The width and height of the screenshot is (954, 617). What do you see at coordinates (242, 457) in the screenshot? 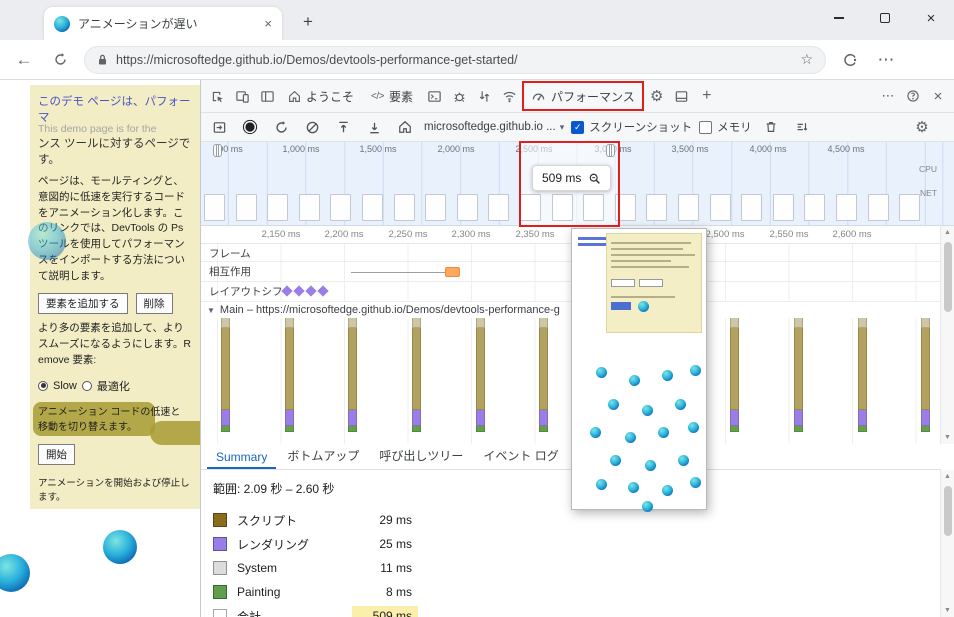
I see `tab-summary: Summary` at bounding box center [242, 457].